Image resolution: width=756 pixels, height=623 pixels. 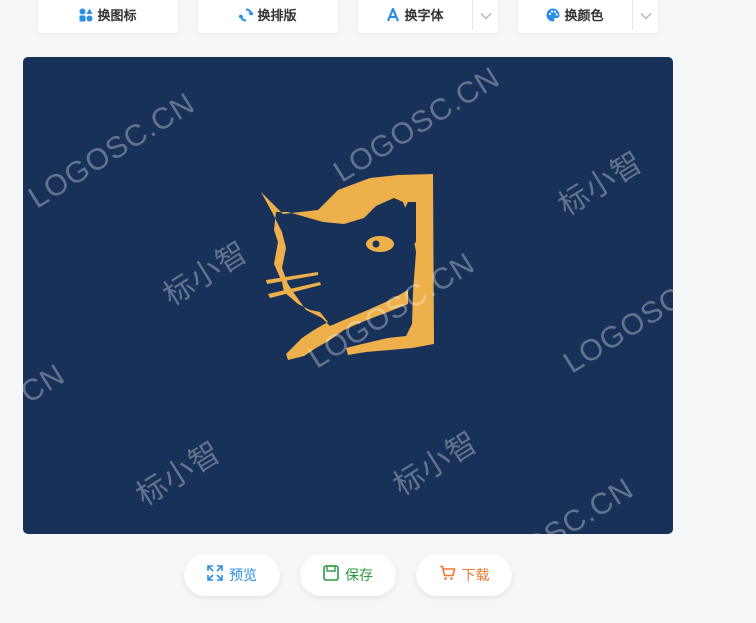 I want to click on refresh-icon, so click(x=246, y=15).